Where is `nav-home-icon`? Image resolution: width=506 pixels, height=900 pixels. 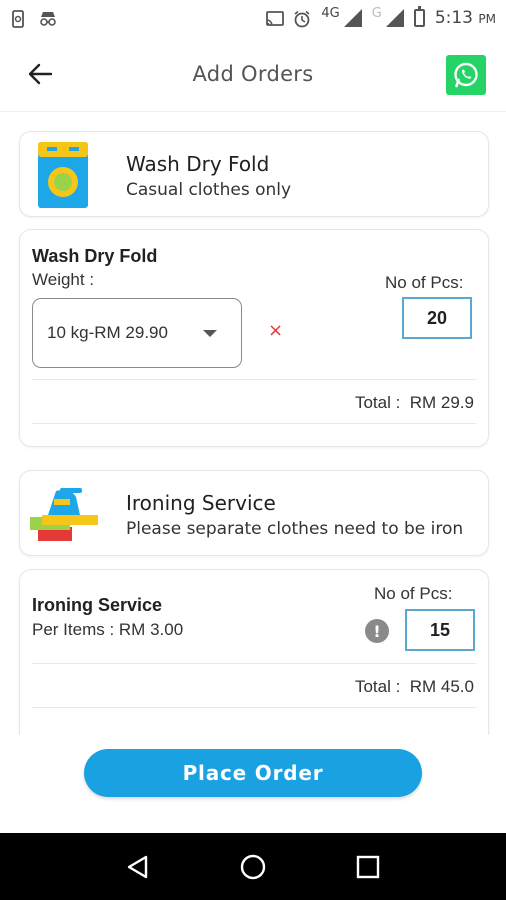
nav-home-icon is located at coordinates (253, 866).